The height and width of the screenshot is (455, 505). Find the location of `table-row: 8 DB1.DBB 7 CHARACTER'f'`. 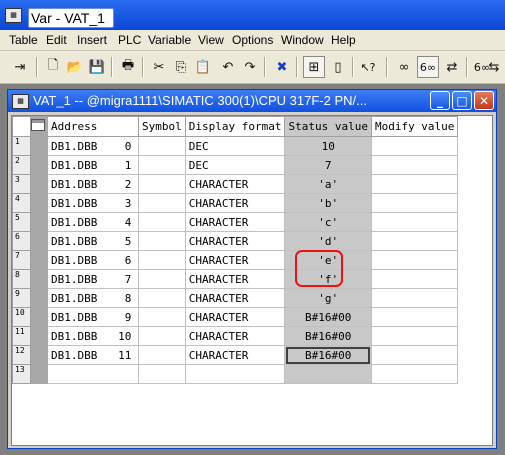

table-row: 8 DB1.DBB 7 CHARACTER'f' is located at coordinates (235, 279).